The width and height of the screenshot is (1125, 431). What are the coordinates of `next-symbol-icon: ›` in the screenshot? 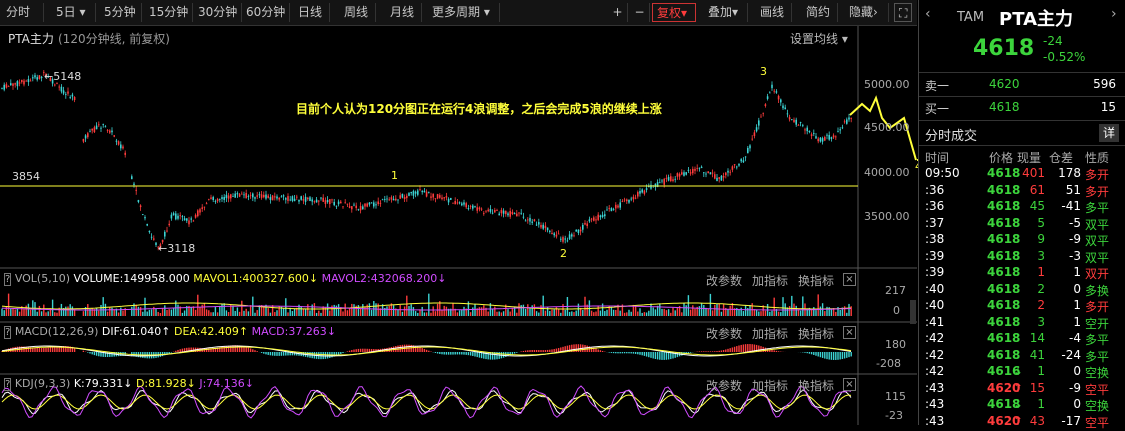 It's located at (1114, 14).